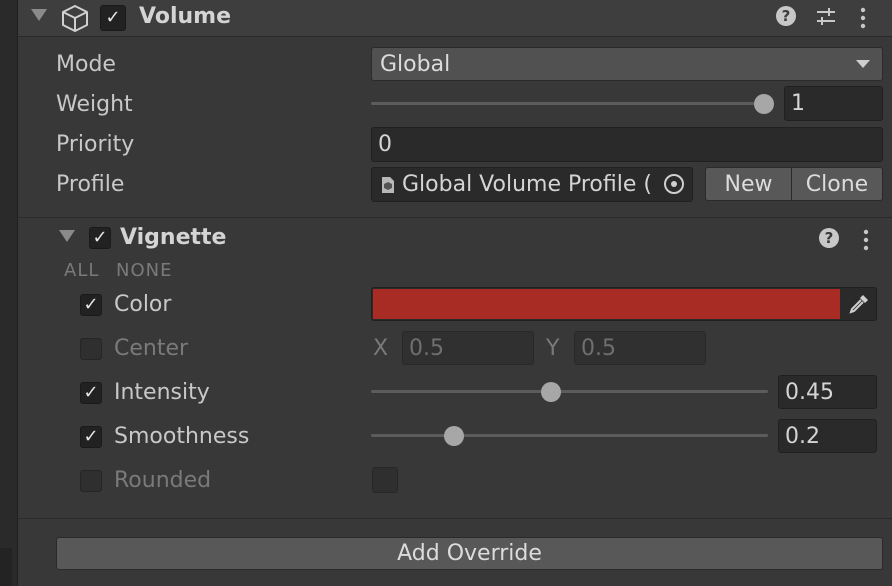 Image resolution: width=892 pixels, height=586 pixels. Describe the element at coordinates (163, 480) in the screenshot. I see `rounded-label: Rounded` at that location.